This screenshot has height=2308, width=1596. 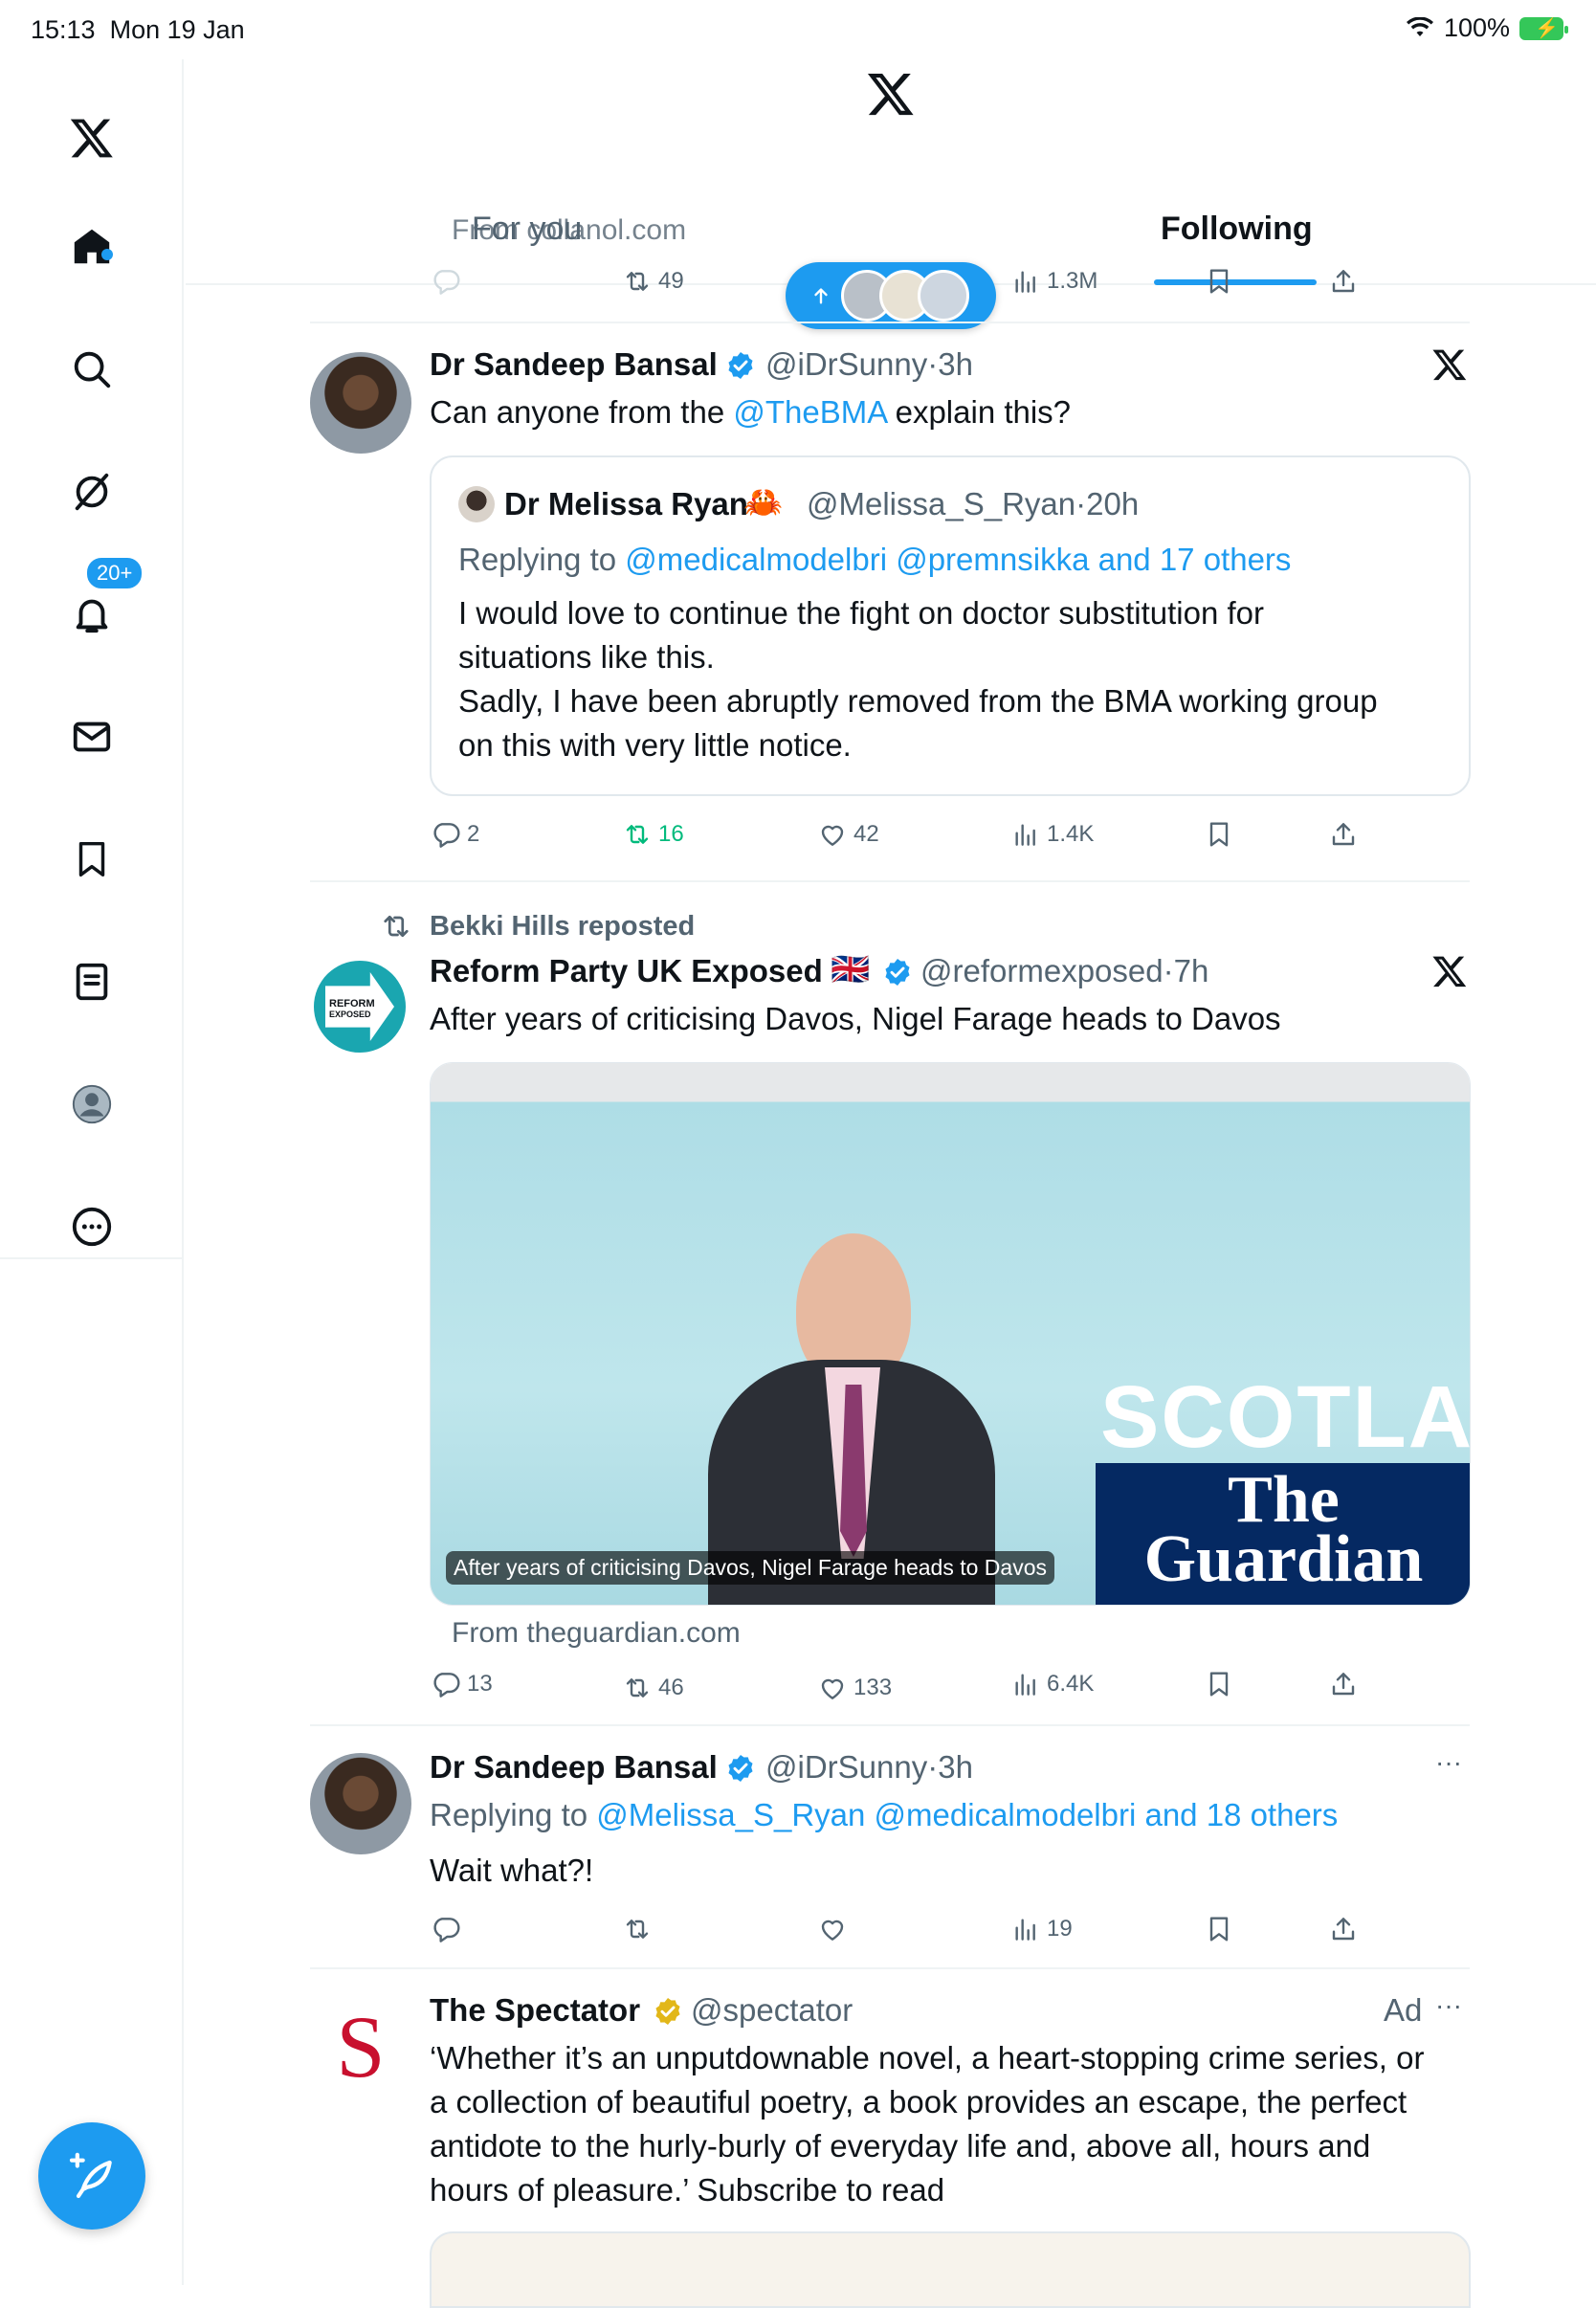 I want to click on text-line: on this with very little notice., so click(x=655, y=745).